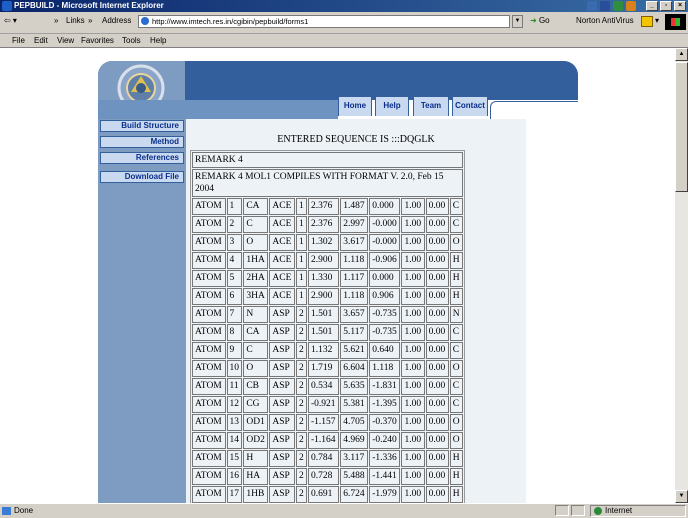 Image resolution: width=688 pixels, height=518 pixels. What do you see at coordinates (631, 6) in the screenshot?
I see `outlook-icon` at bounding box center [631, 6].